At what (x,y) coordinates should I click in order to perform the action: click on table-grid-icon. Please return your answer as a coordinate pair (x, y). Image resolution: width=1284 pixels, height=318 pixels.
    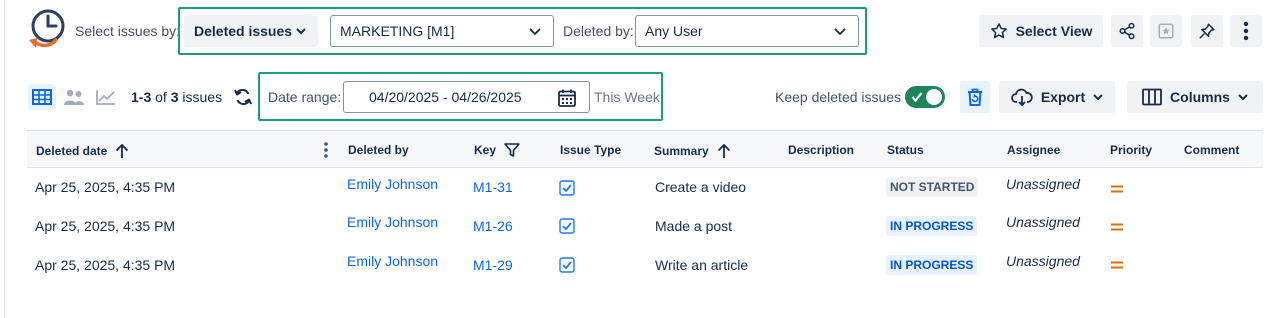
    Looking at the image, I should click on (42, 97).